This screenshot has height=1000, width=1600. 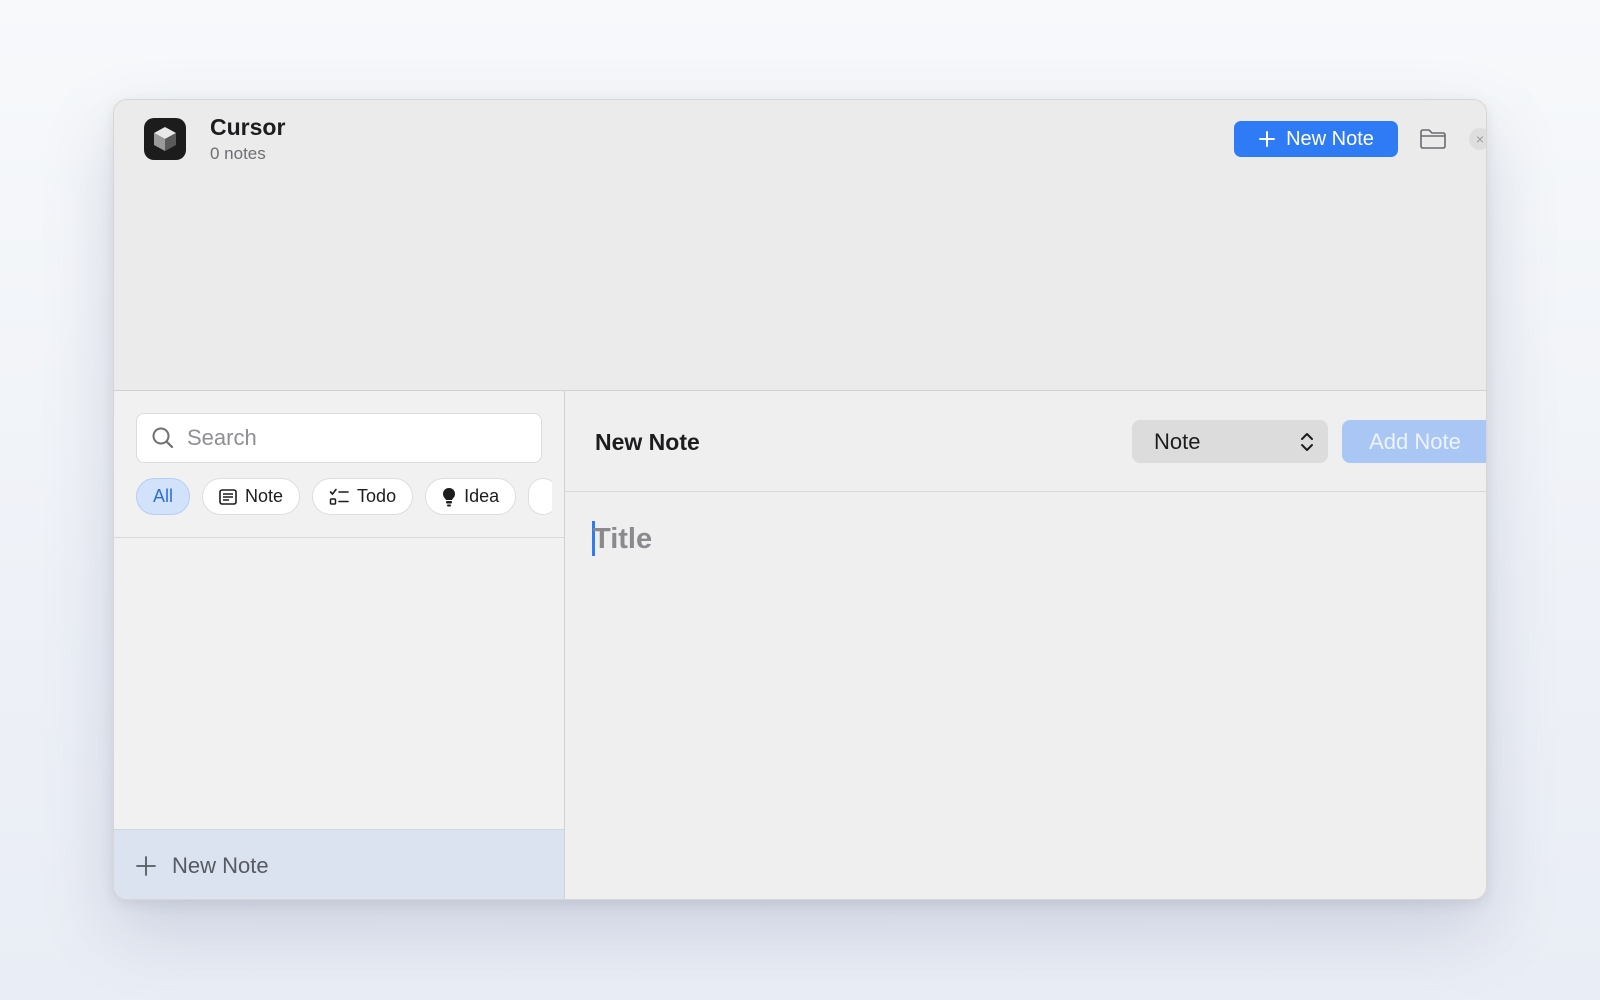 I want to click on filter-chip-all: All, so click(x=163, y=496).